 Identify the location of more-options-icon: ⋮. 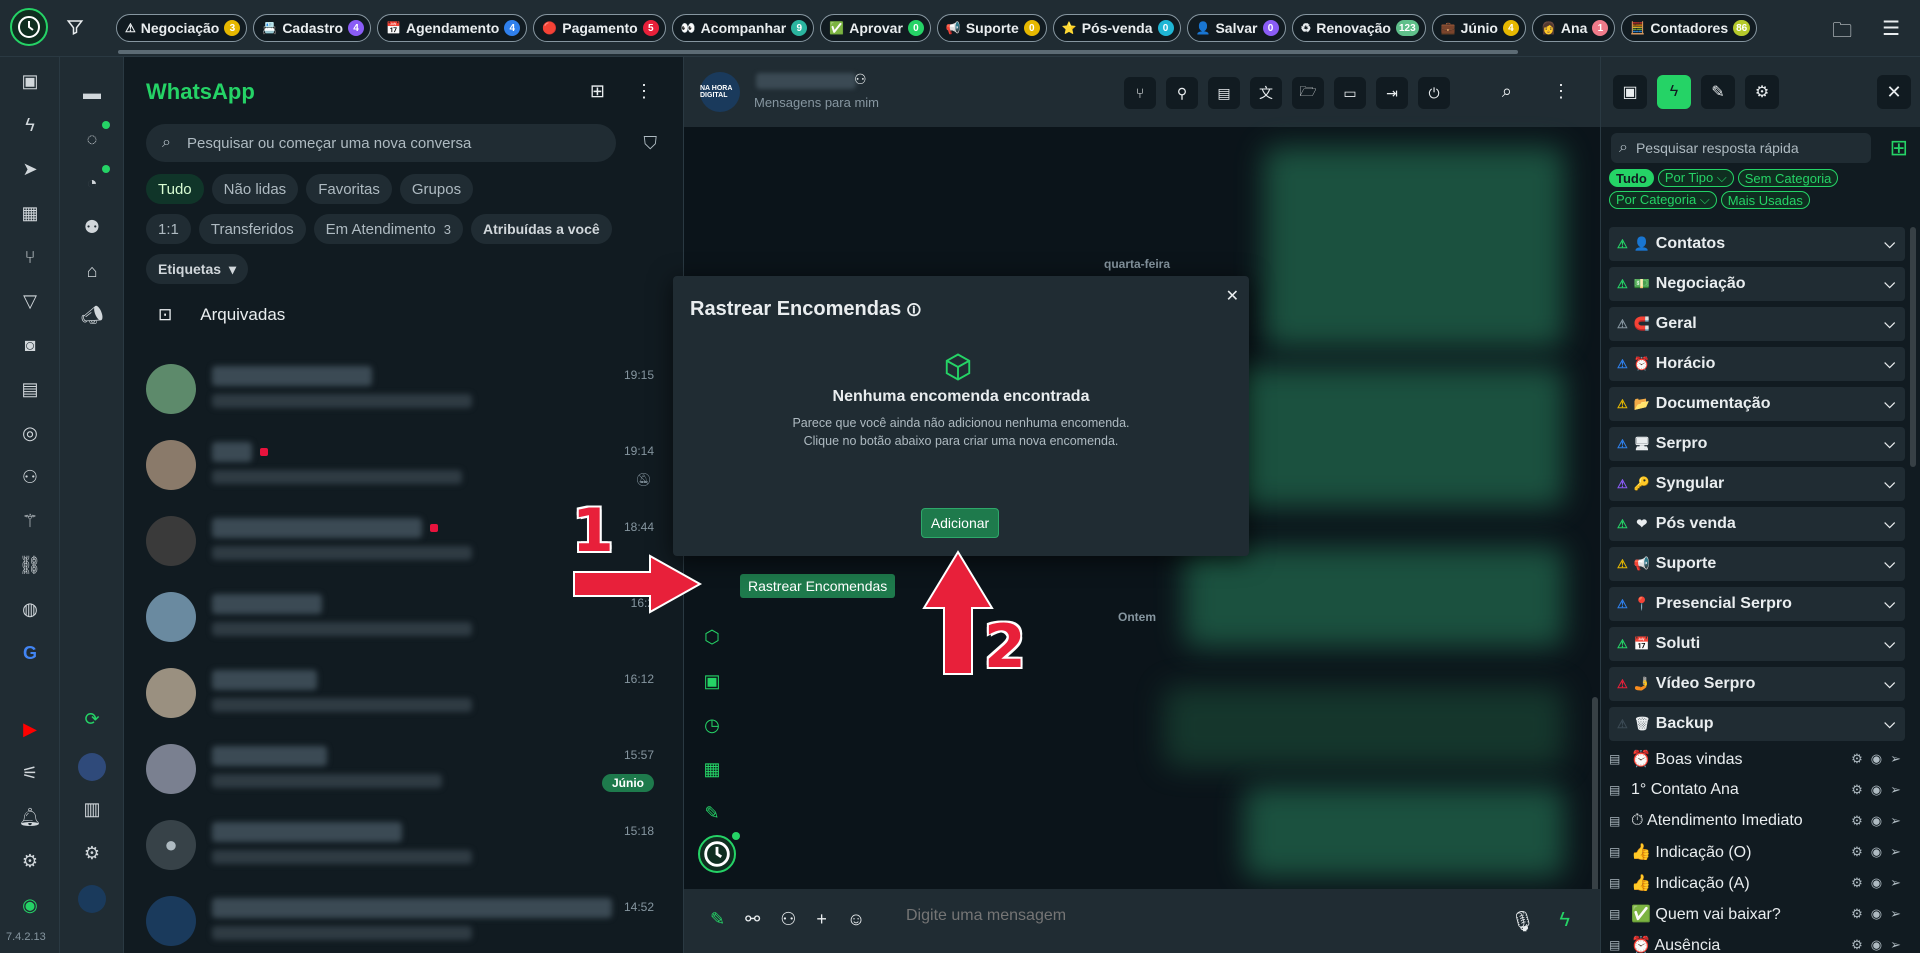
(644, 91).